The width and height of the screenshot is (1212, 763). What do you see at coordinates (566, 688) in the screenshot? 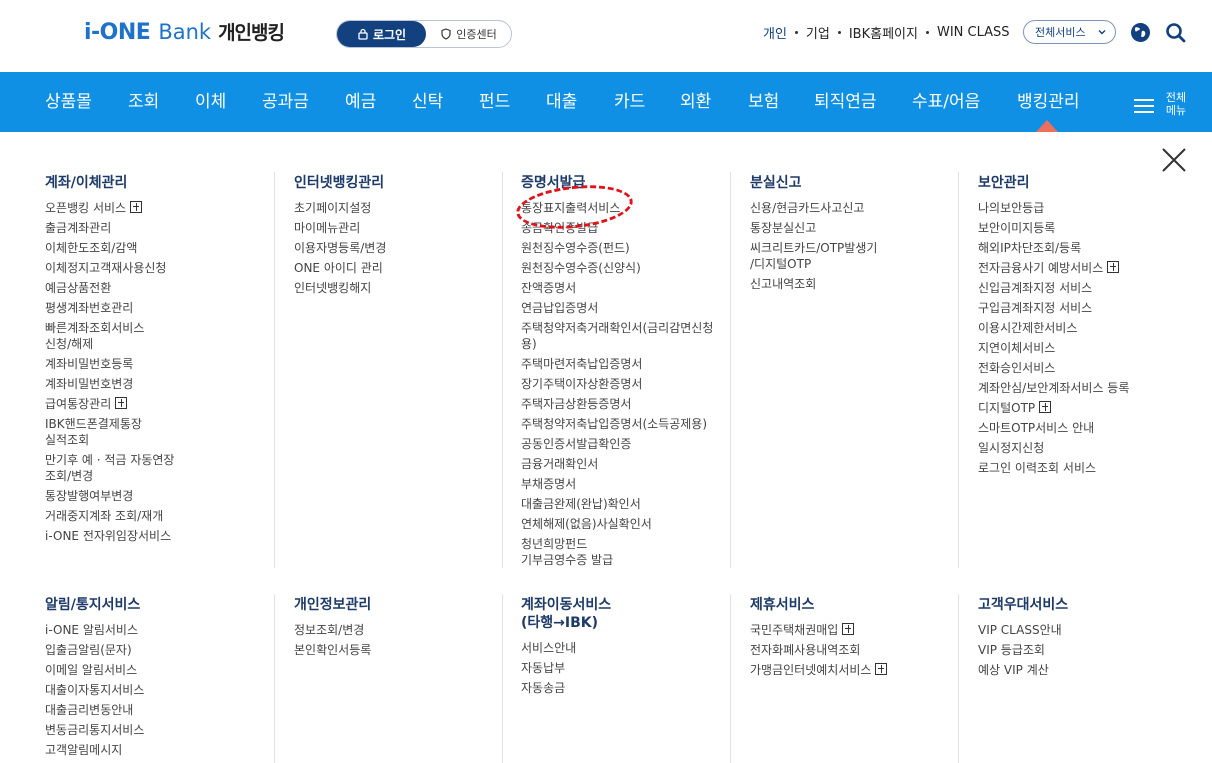
I see `menu-item: 자동송금` at bounding box center [566, 688].